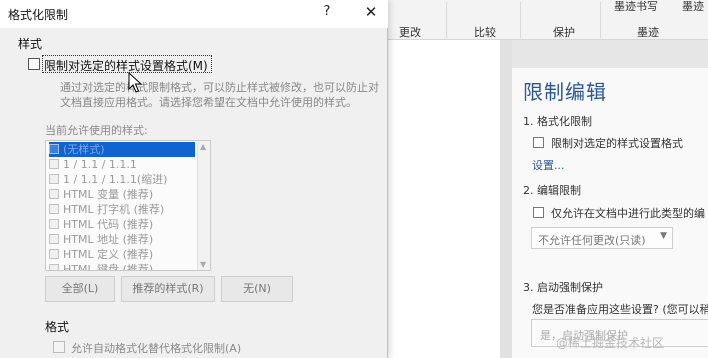 The height and width of the screenshot is (358, 708). Describe the element at coordinates (628, 213) in the screenshot. I see `allow-editing-type-label: 仅允许在文档中进行此类型的编` at that location.